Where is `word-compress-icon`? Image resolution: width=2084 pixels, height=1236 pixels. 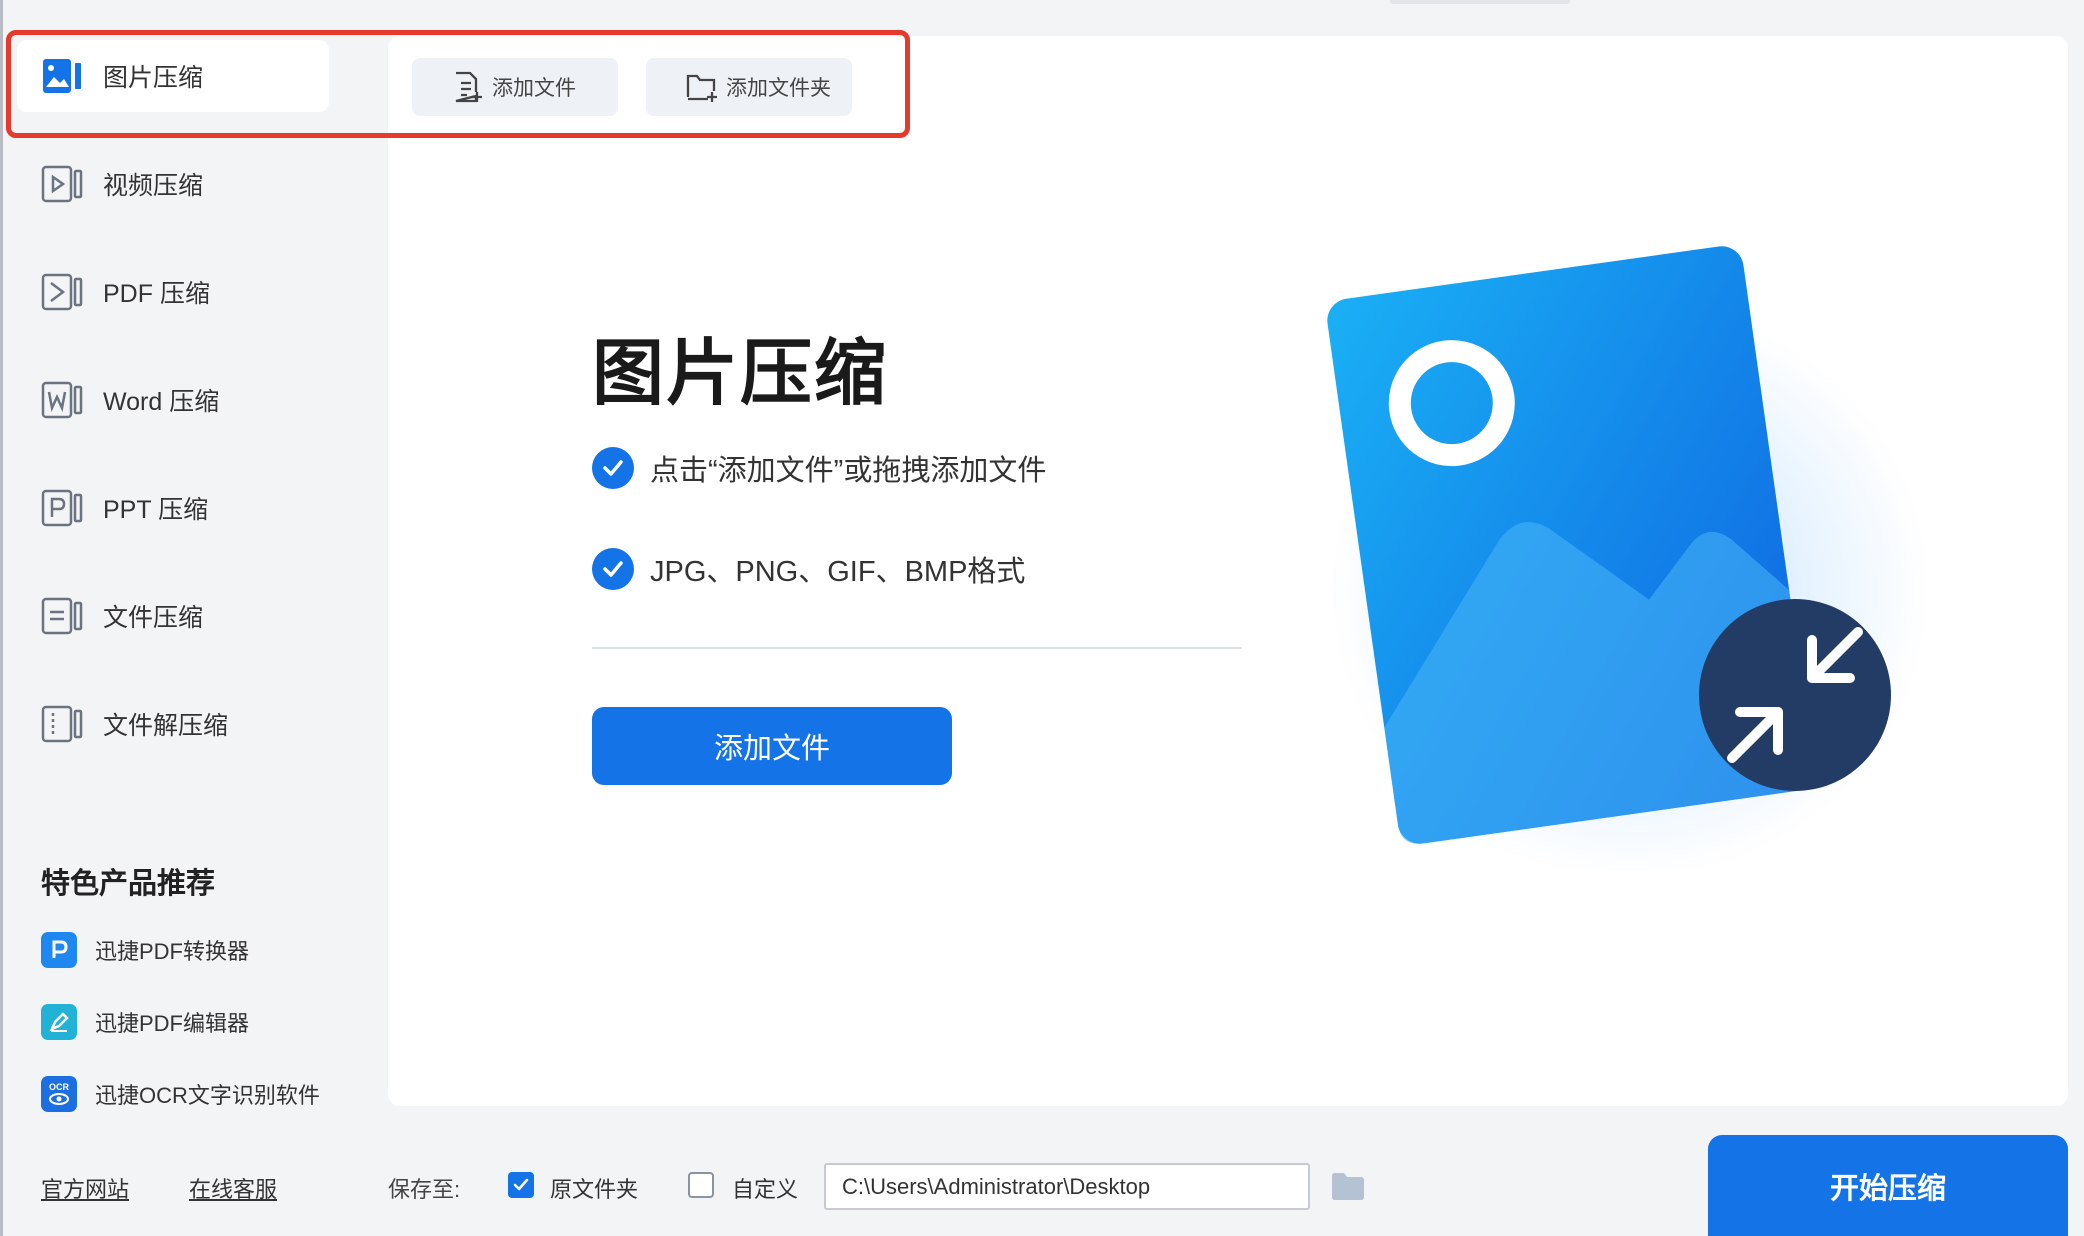 word-compress-icon is located at coordinates (62, 400).